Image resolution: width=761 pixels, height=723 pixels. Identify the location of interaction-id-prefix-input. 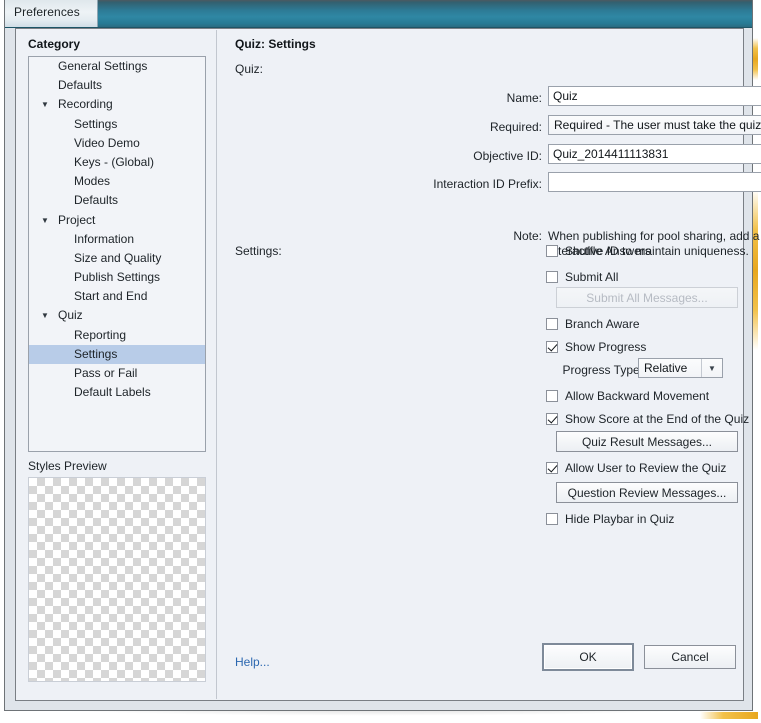
(654, 182).